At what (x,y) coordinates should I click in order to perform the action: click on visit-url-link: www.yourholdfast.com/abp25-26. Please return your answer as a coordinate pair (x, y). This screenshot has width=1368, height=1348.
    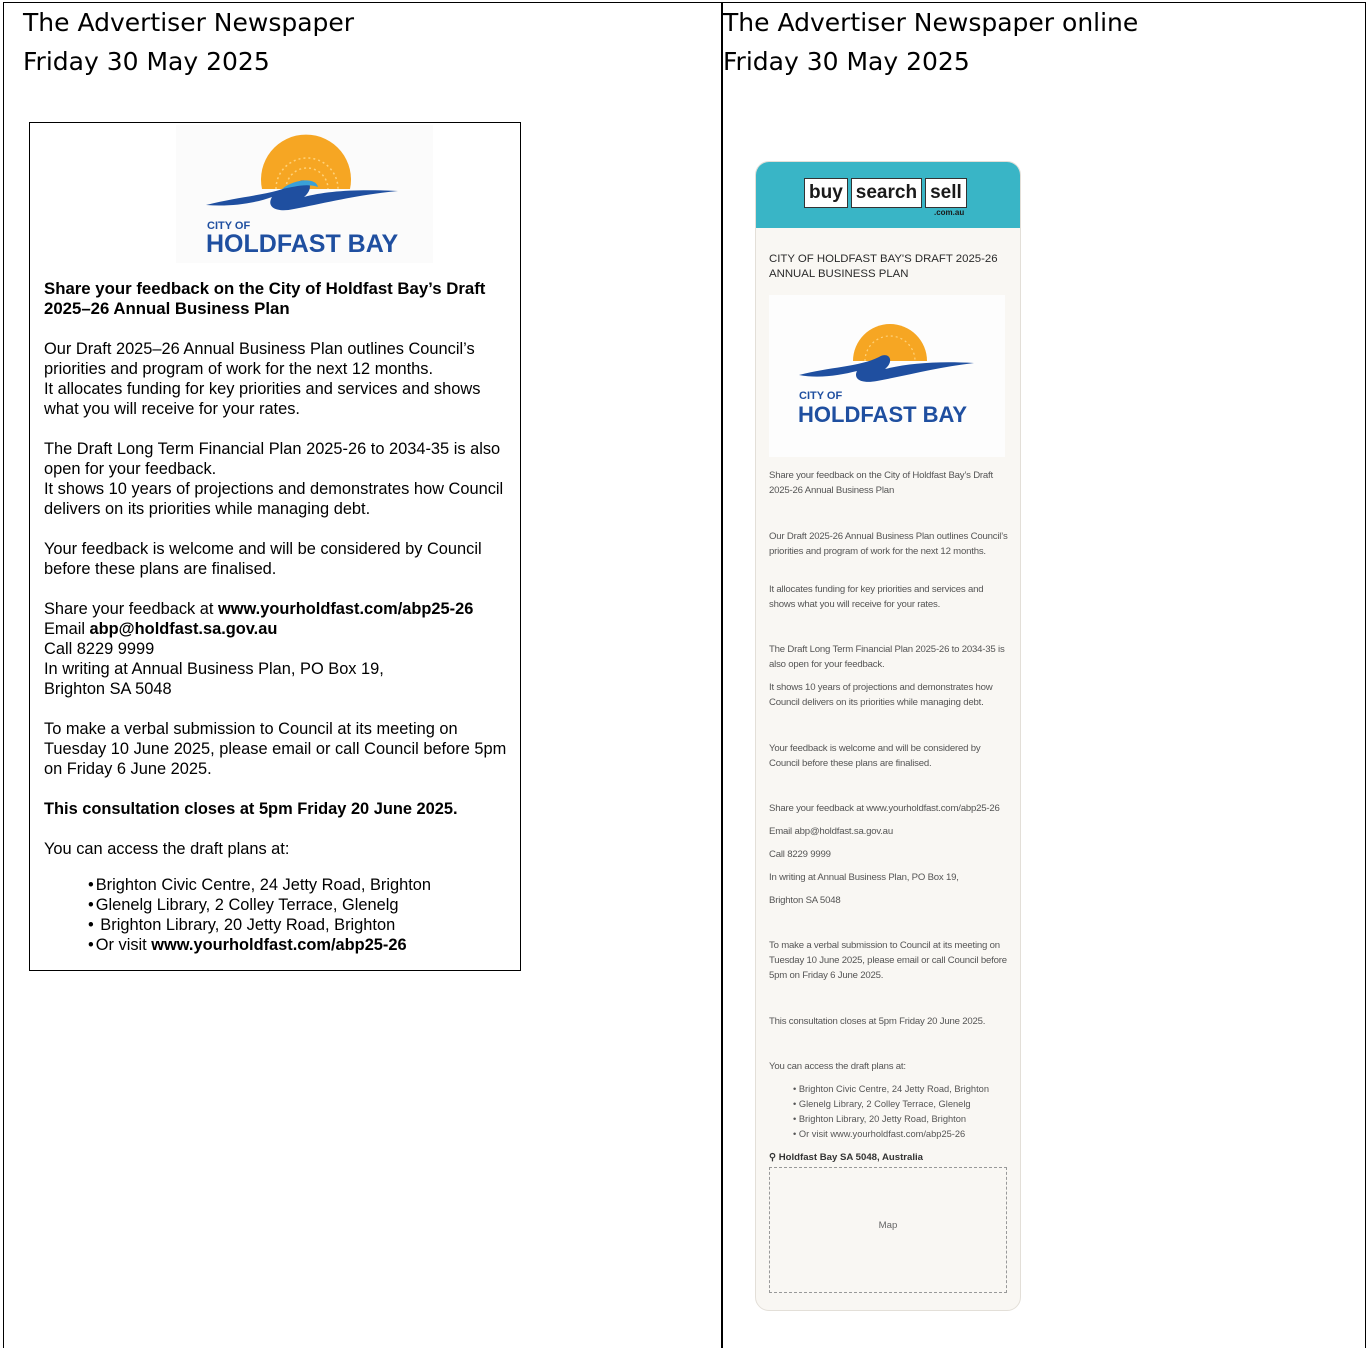
    Looking at the image, I should click on (278, 945).